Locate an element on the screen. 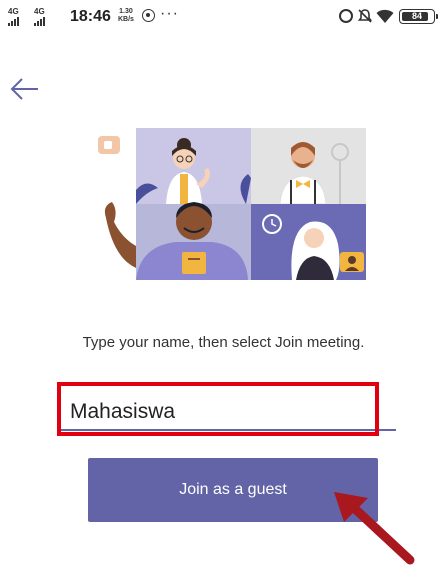  signal-icon: 4G is located at coordinates (18, 17).